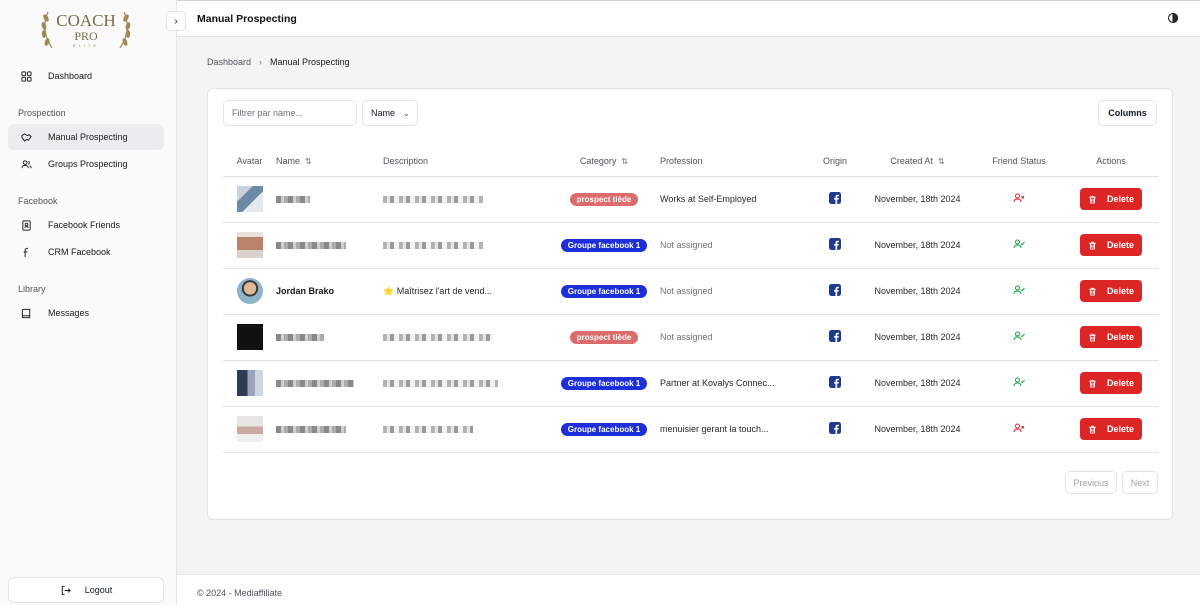 Image resolution: width=1200 pixels, height=605 pixels. Describe the element at coordinates (625, 161) in the screenshot. I see `sort-icon: ⇅` at that location.